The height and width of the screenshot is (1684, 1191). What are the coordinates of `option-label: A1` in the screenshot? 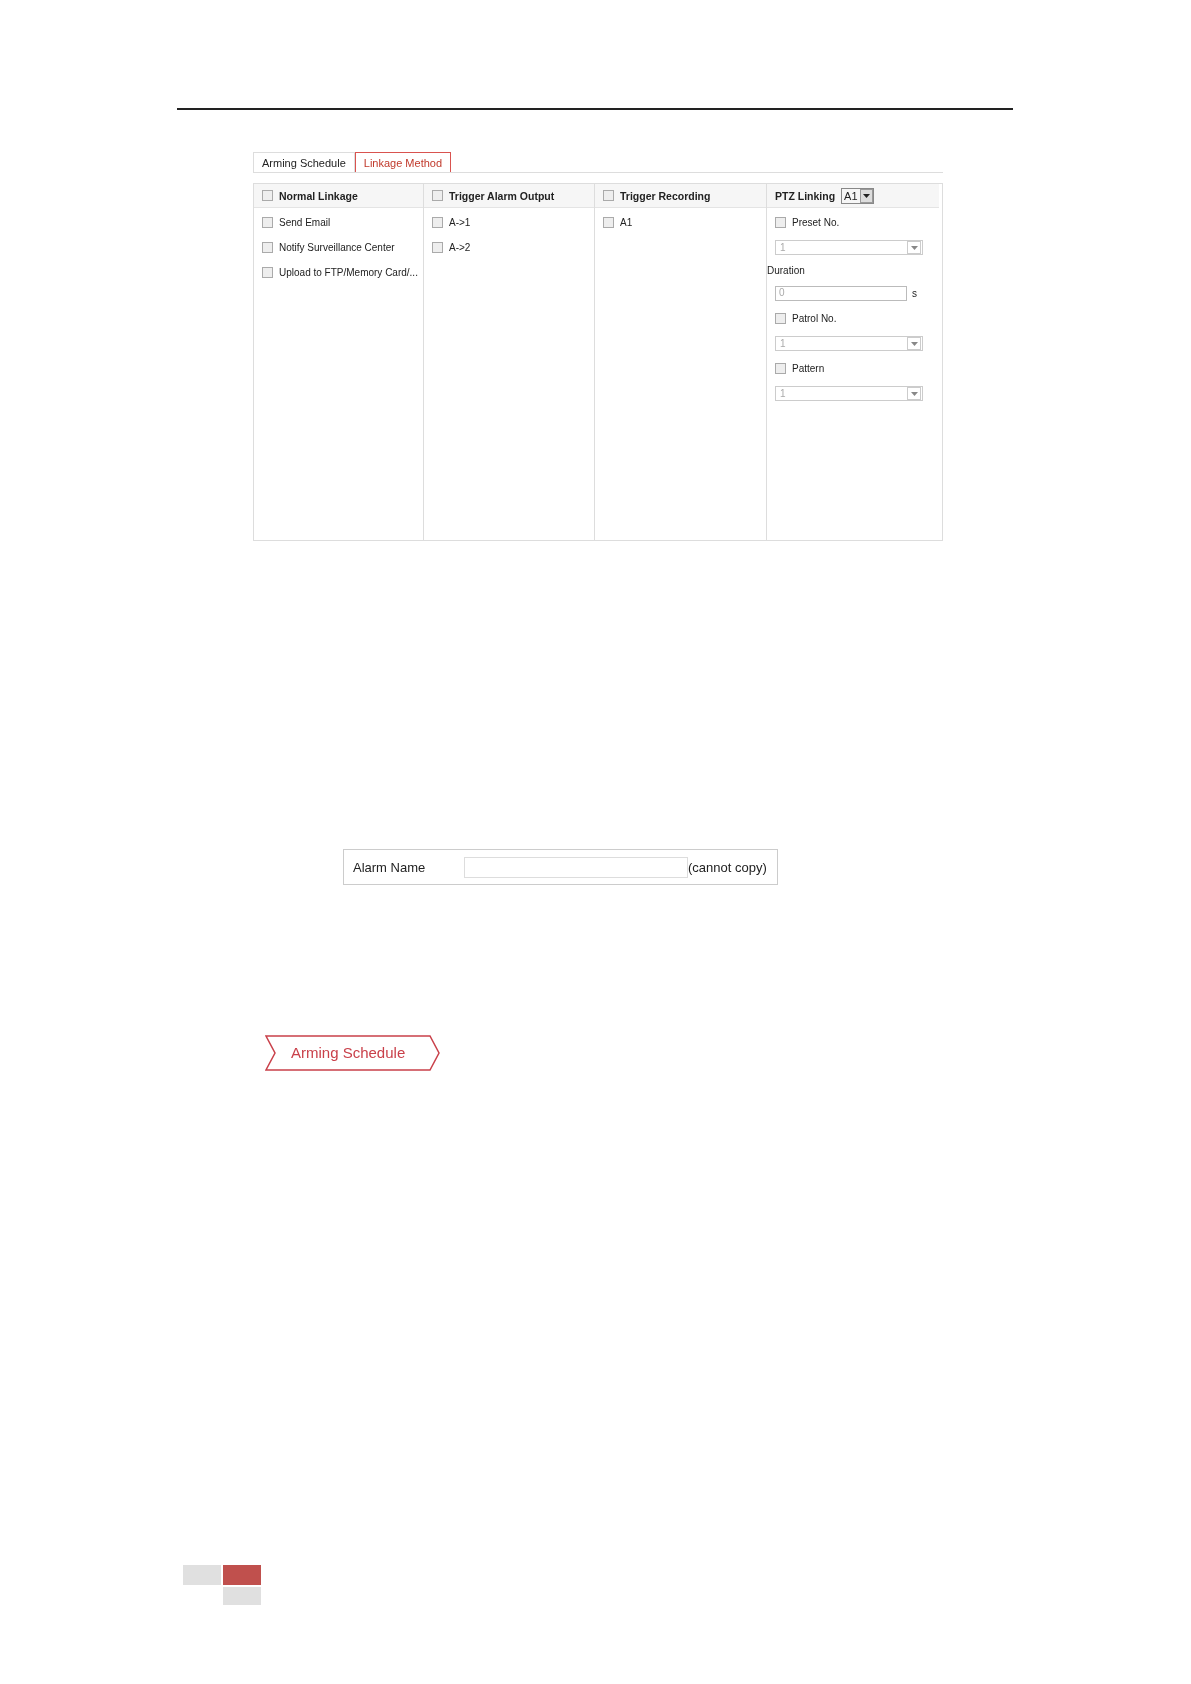 It's located at (626, 222).